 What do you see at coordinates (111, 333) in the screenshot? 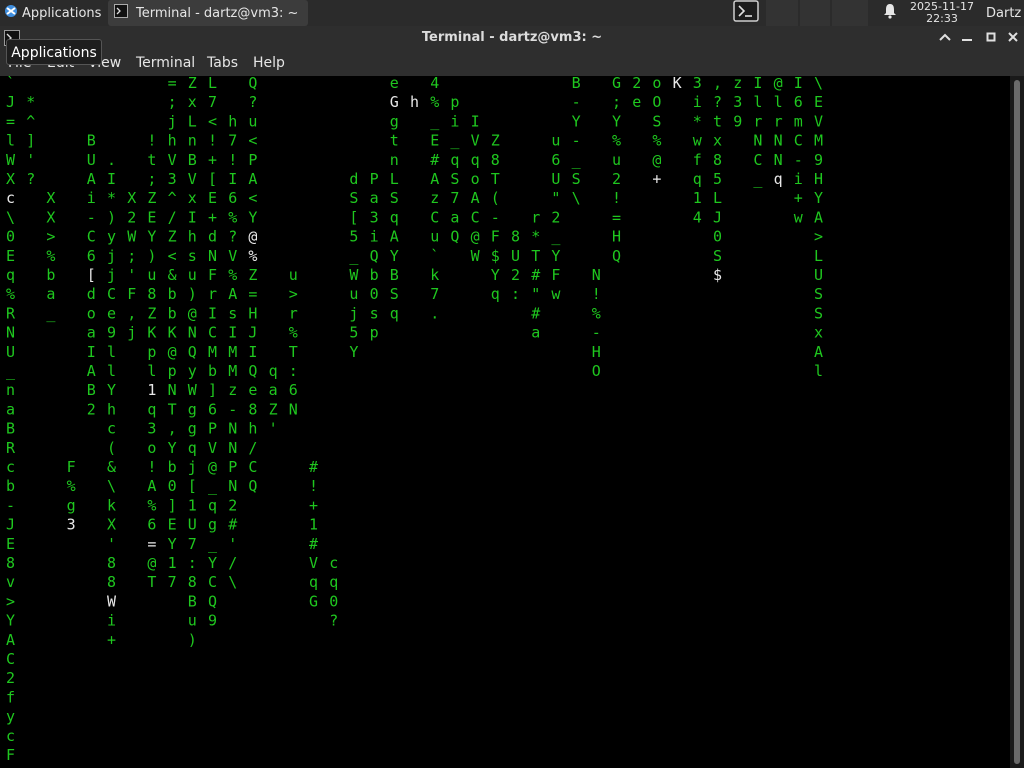
I see `matrix-glyph: 9` at bounding box center [111, 333].